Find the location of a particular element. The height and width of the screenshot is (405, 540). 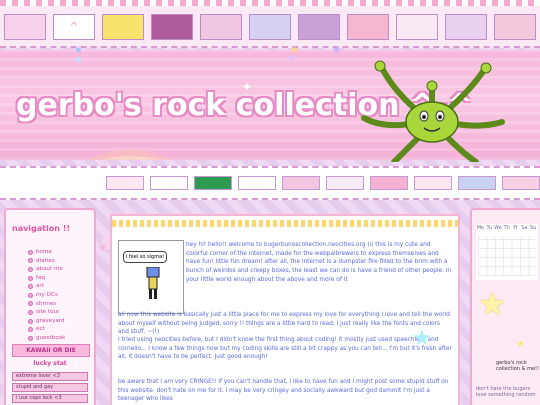

sidebar-item-faq: faq is located at coordinates (46, 278).